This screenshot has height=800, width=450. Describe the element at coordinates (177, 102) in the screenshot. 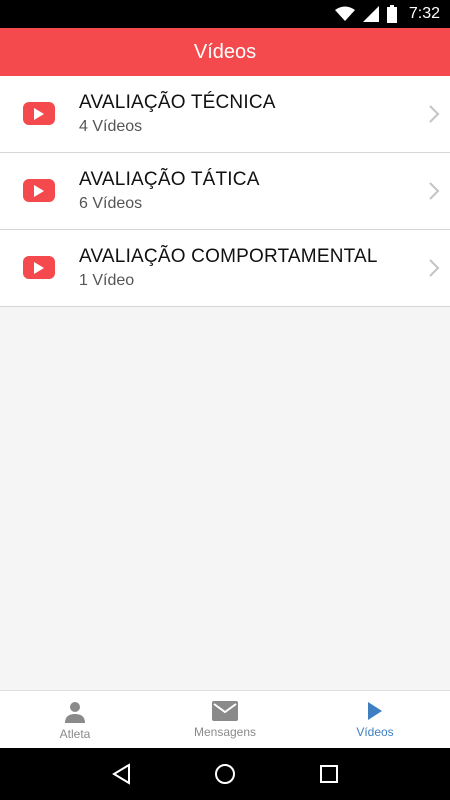

I see `list-item-title: AVALIAÇÃO TÉCNICA` at that location.